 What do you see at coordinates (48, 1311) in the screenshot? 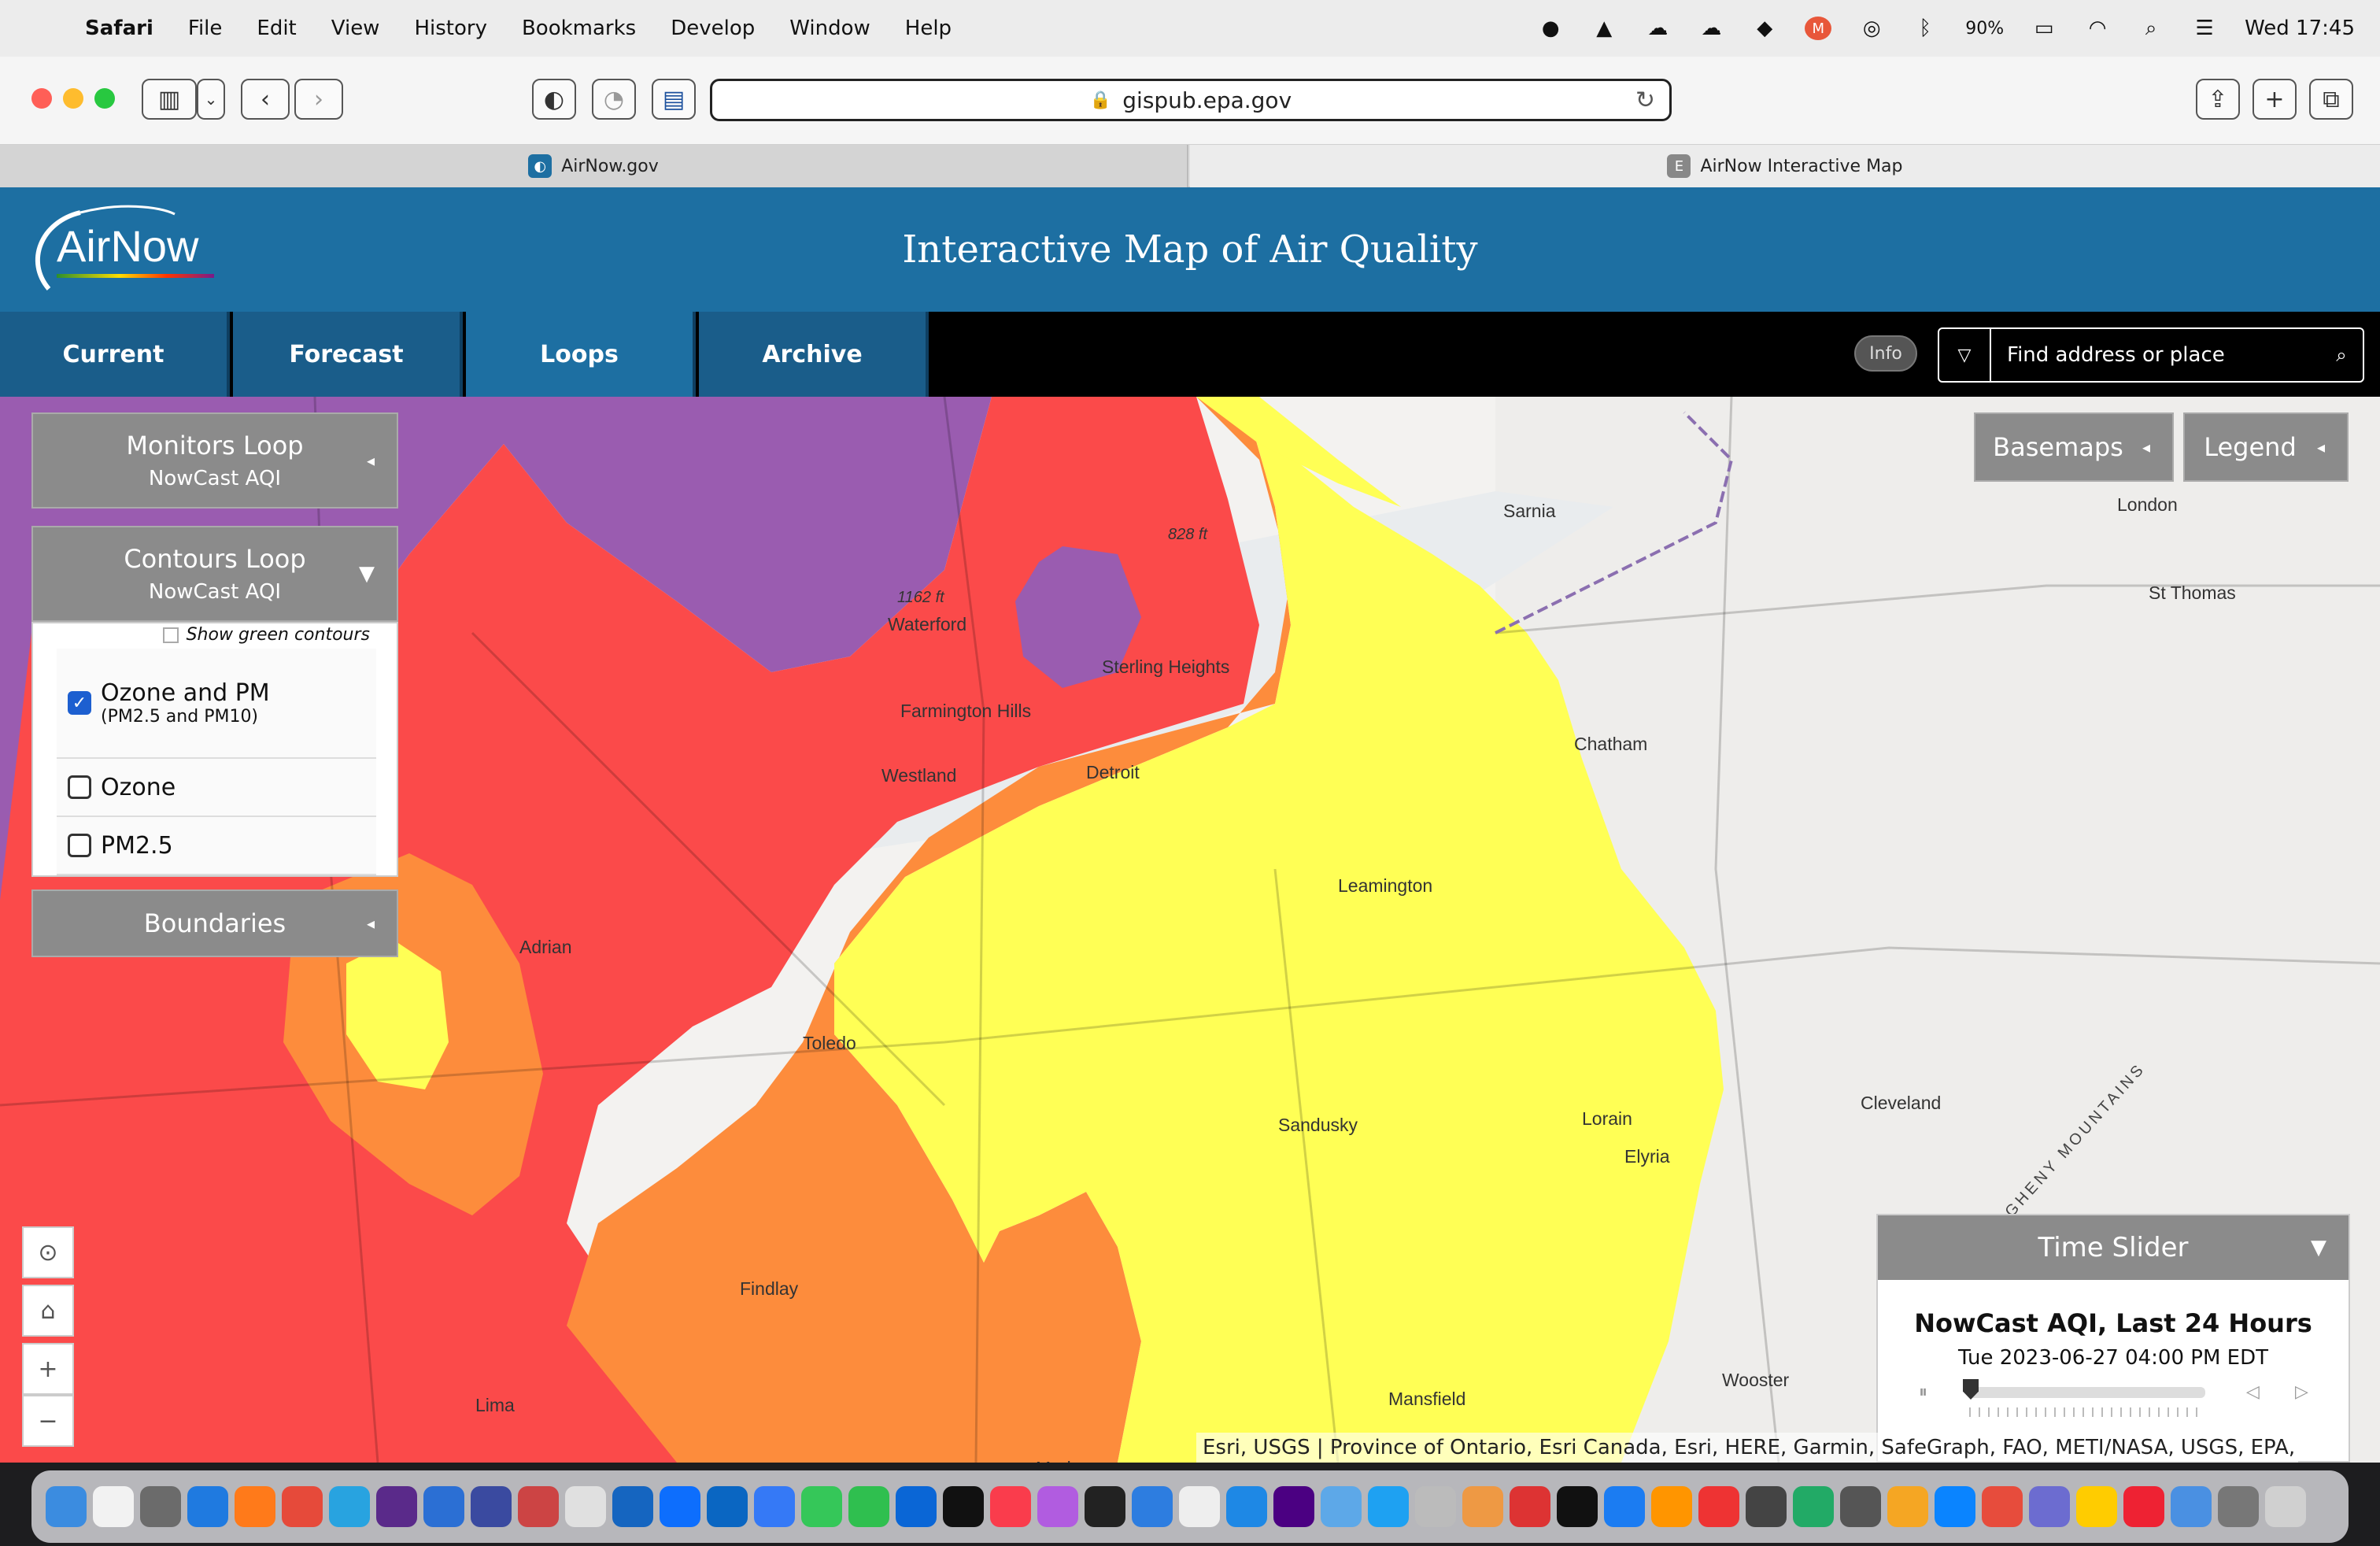
I see `home-button: ⌂` at bounding box center [48, 1311].